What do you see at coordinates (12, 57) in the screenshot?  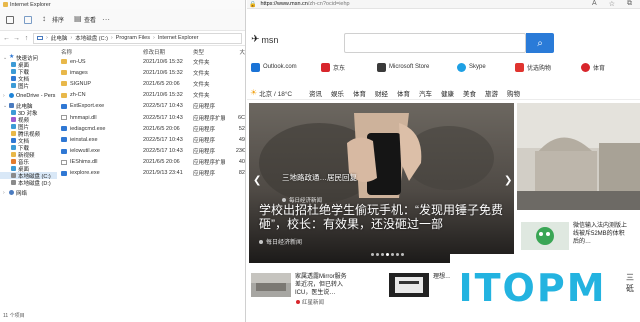 I see `star-icon: ★` at bounding box center [12, 57].